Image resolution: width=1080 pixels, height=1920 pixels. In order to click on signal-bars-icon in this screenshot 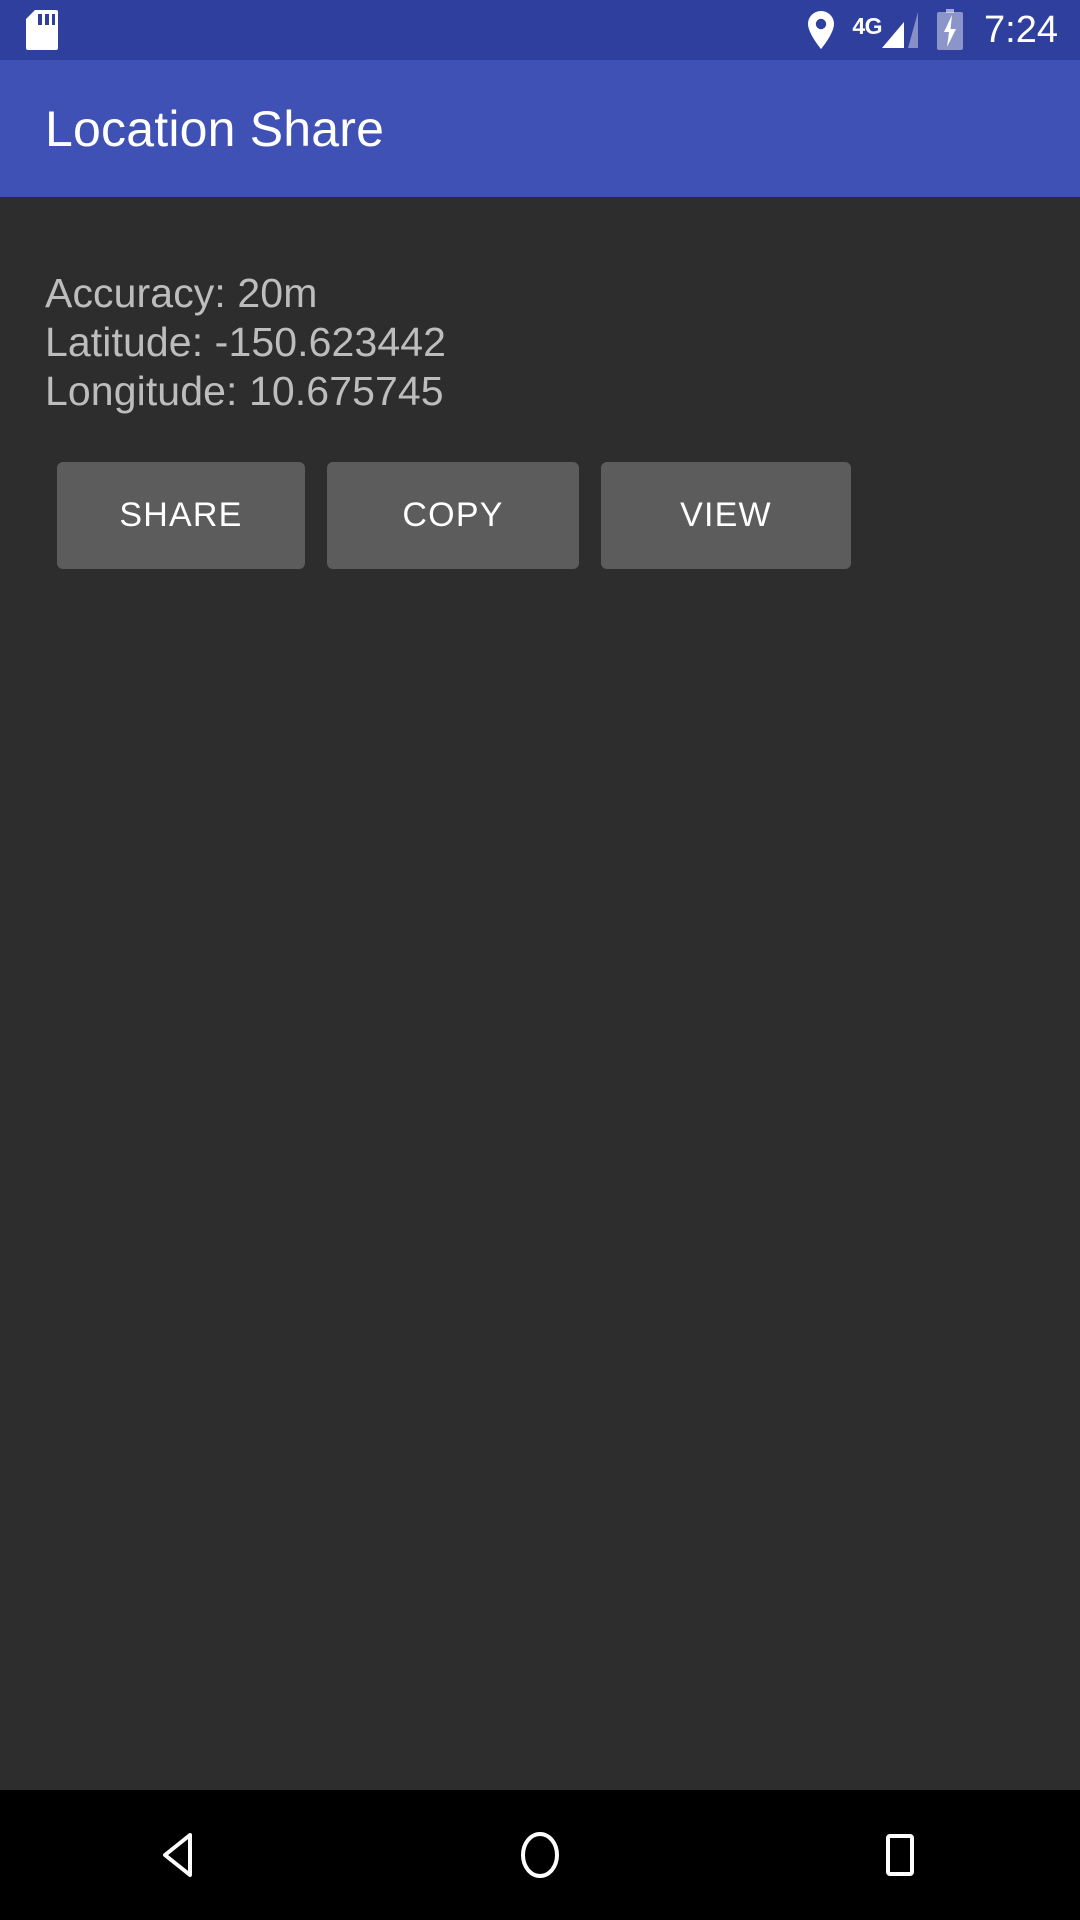, I will do `click(901, 30)`.